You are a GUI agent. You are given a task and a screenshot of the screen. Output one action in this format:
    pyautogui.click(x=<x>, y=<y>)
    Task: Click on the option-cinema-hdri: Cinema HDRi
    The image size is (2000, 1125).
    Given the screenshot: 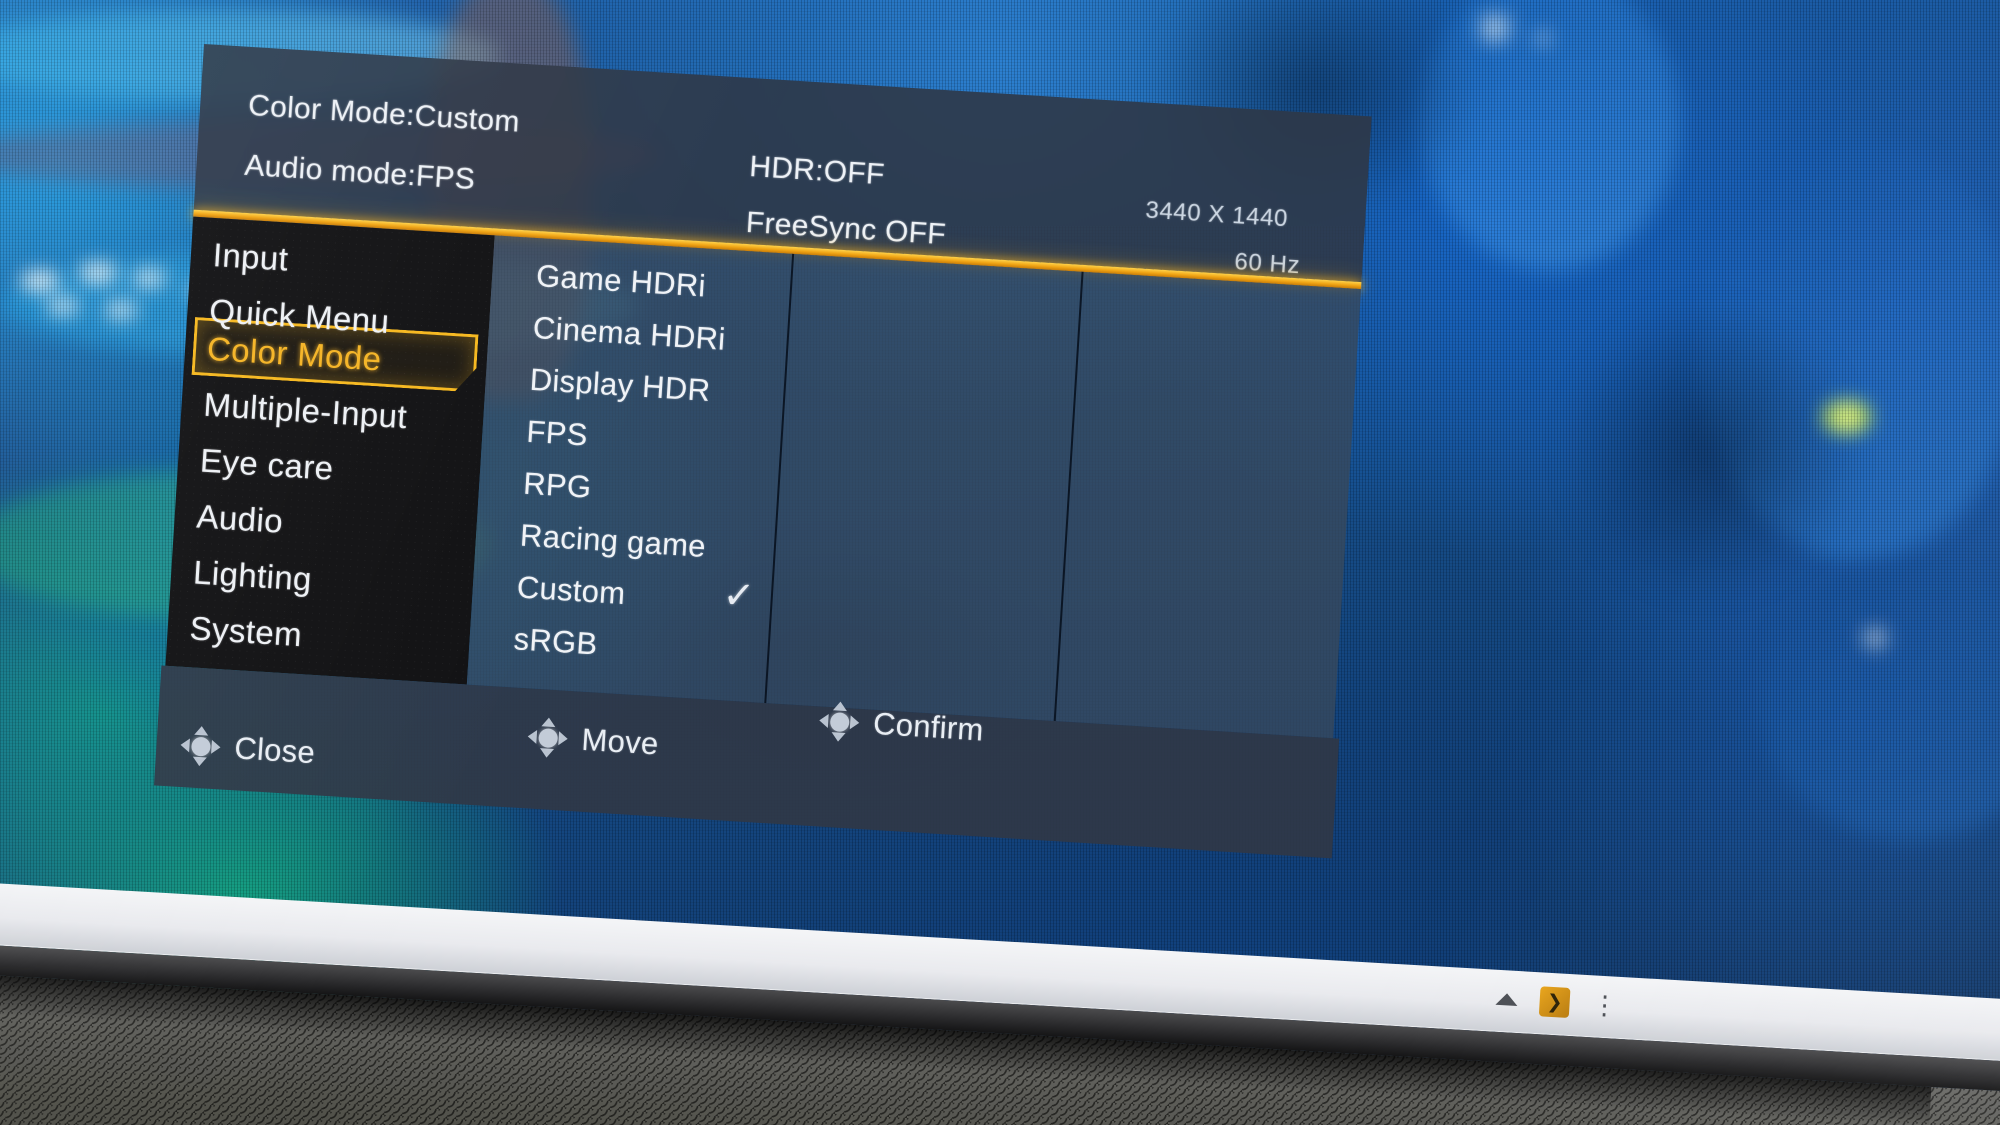 What is the action you would take?
    pyautogui.click(x=629, y=333)
    